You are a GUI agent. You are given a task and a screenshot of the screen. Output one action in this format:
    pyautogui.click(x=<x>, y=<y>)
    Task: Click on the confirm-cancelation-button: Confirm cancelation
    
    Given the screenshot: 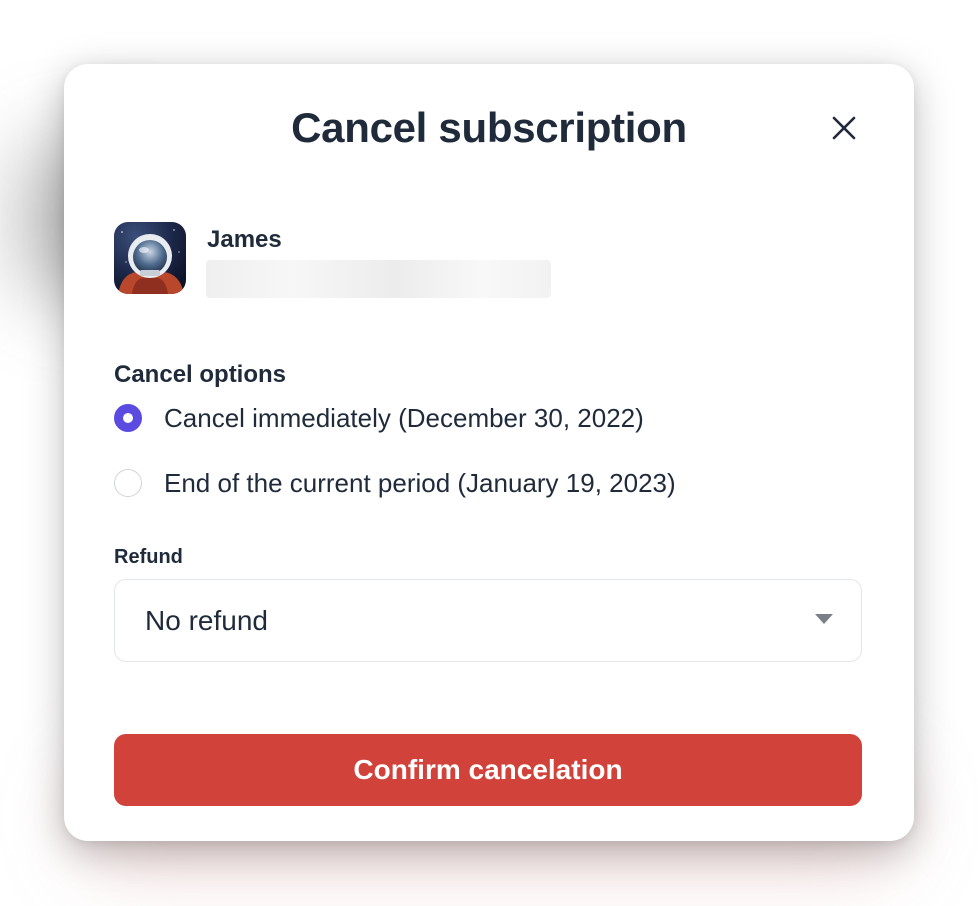 What is the action you would take?
    pyautogui.click(x=488, y=770)
    